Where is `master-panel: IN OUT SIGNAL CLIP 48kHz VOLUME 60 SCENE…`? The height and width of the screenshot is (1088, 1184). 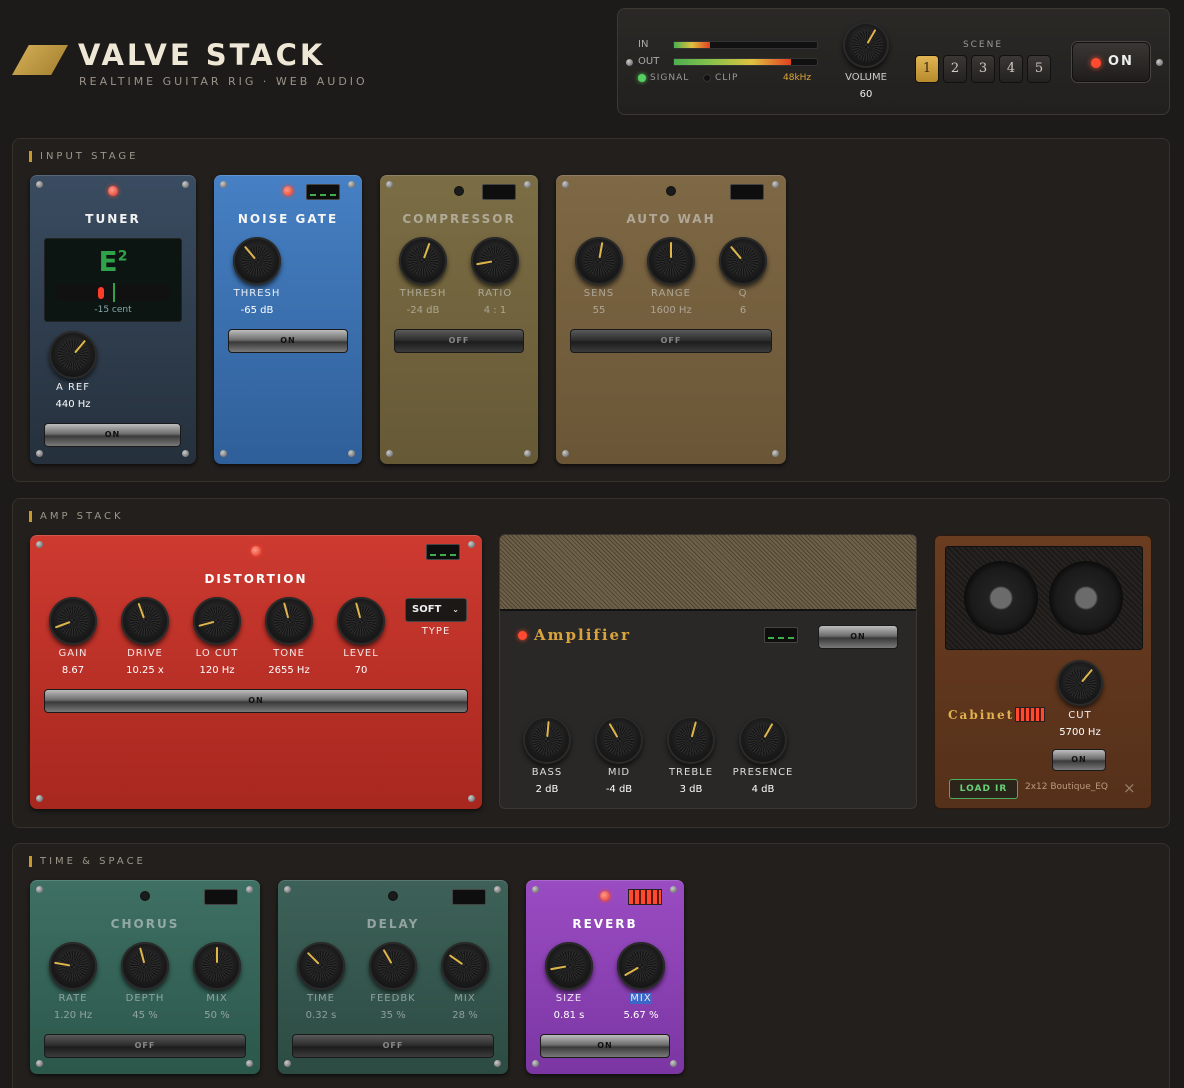
master-panel: IN OUT SIGNAL CLIP 48kHz VOLUME 60 SCENE… is located at coordinates (893, 61).